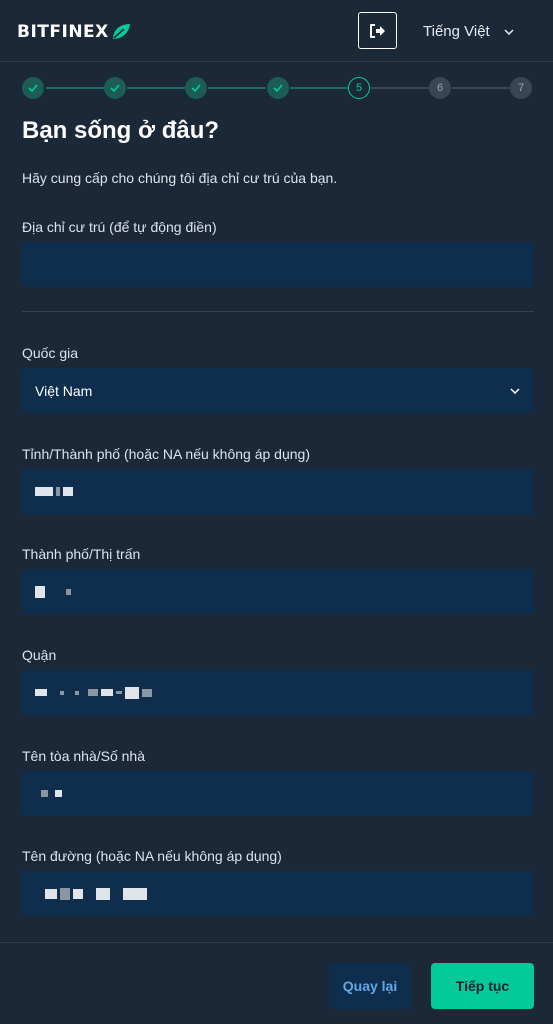 The height and width of the screenshot is (1024, 553). I want to click on logout-icon, so click(377, 30).